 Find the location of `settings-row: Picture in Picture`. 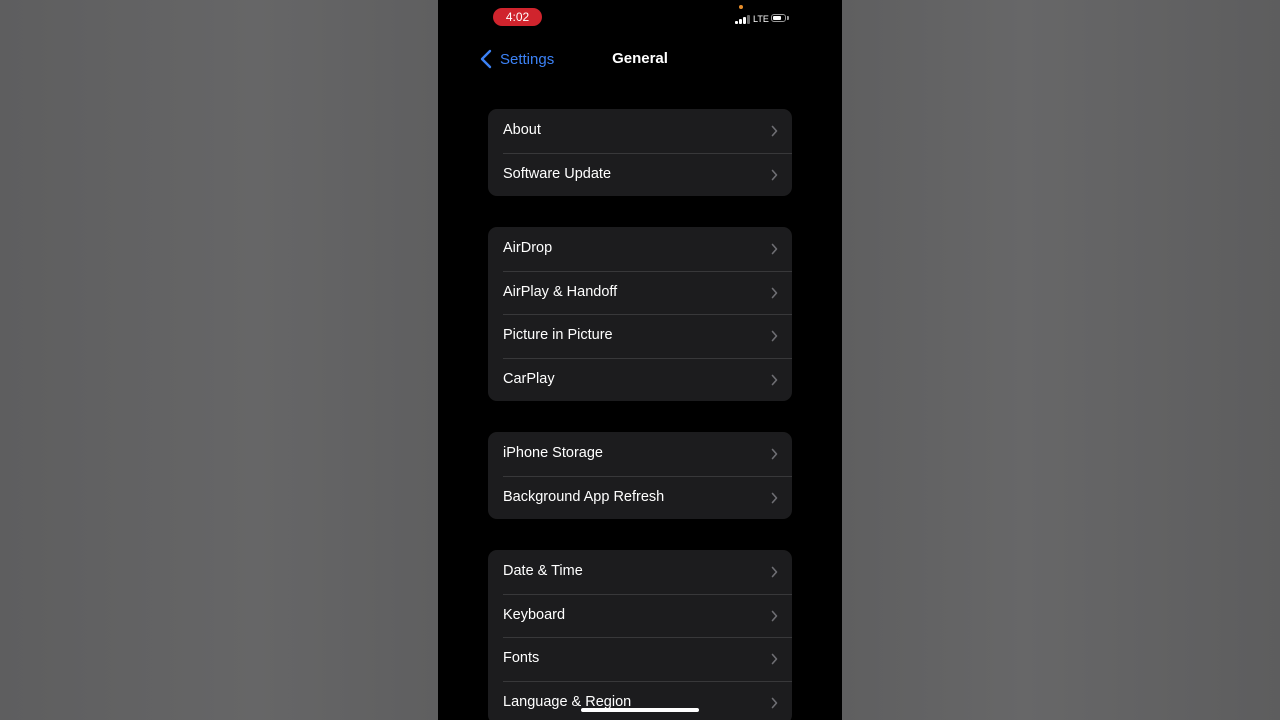

settings-row: Picture in Picture is located at coordinates (640, 336).